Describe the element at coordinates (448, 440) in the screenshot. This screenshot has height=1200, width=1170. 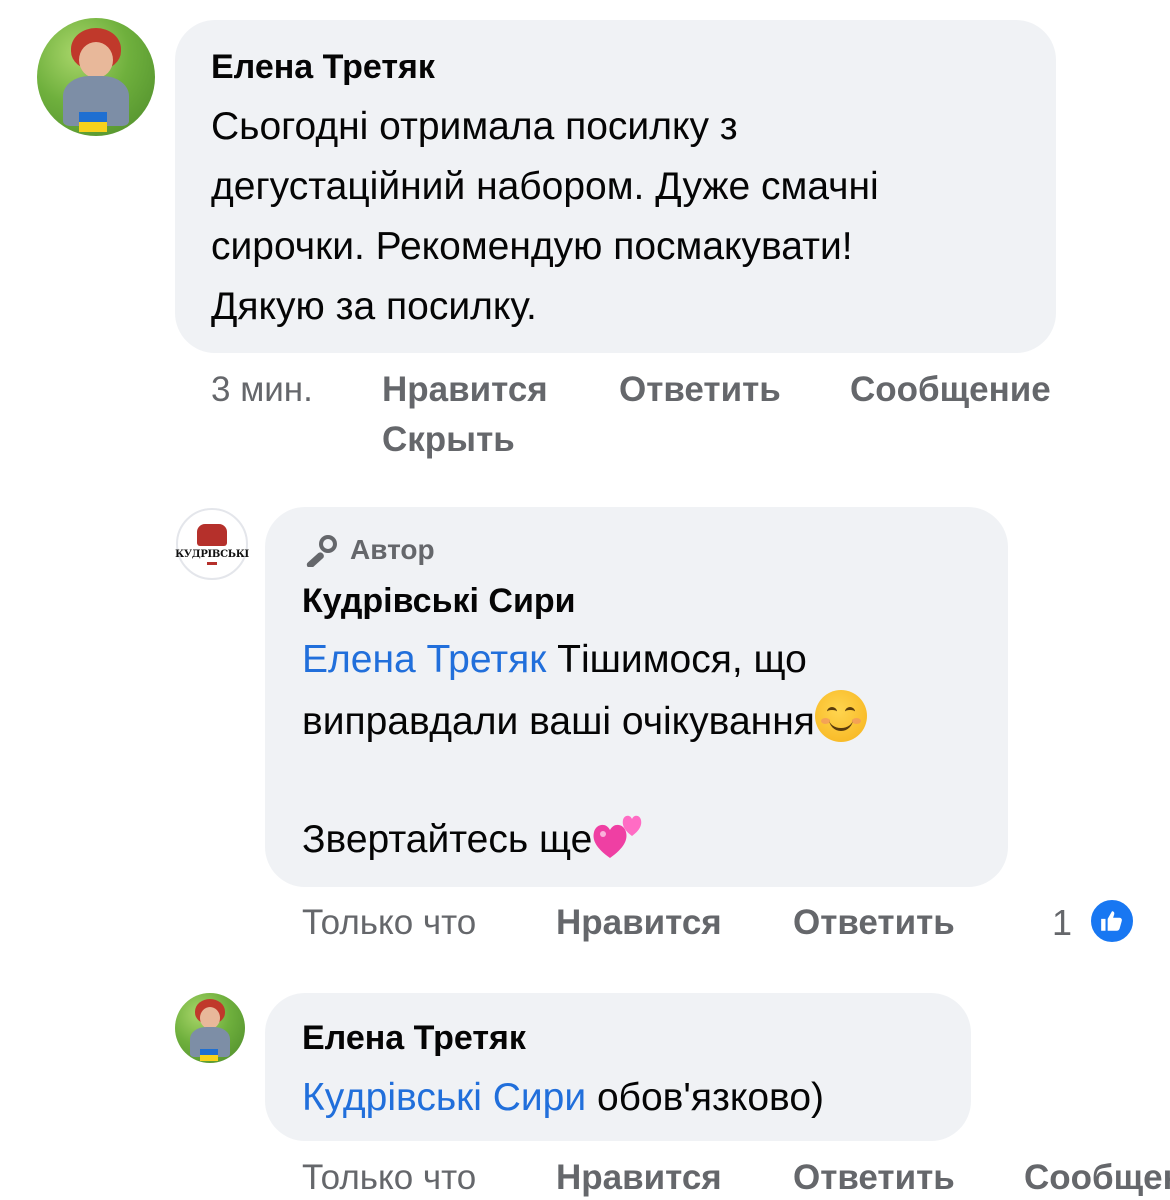
I see `hide-button: Скрыть` at that location.